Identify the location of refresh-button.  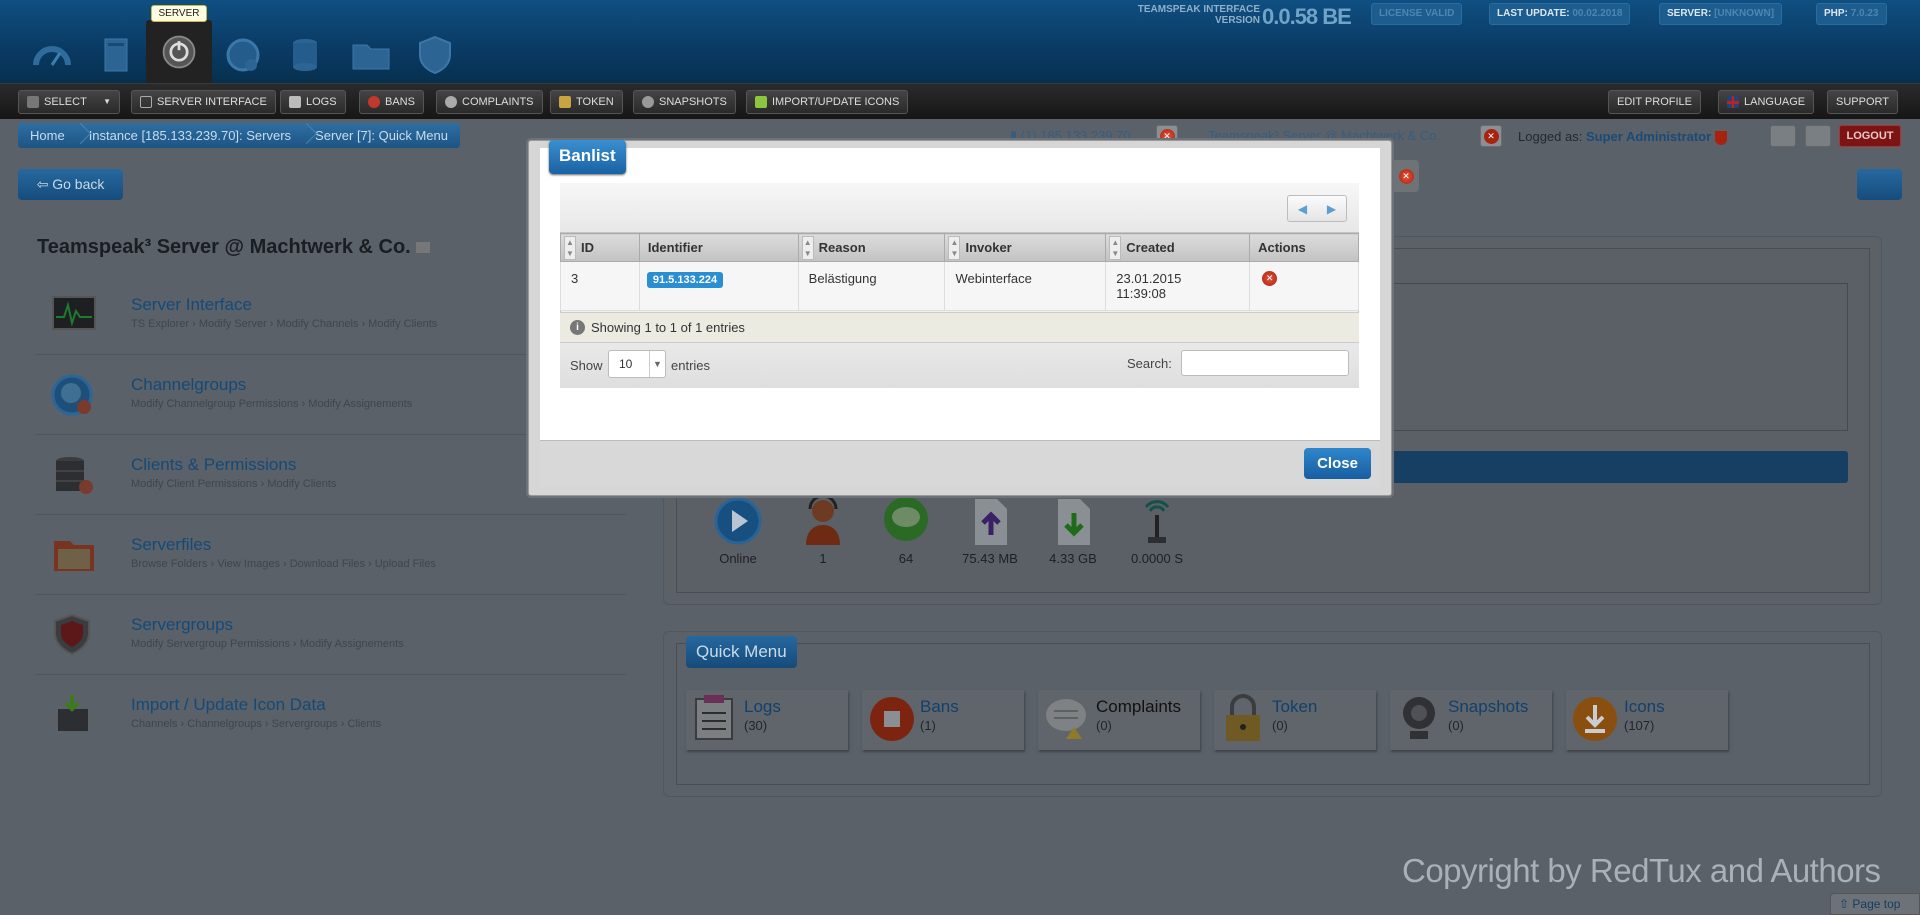
(1879, 184).